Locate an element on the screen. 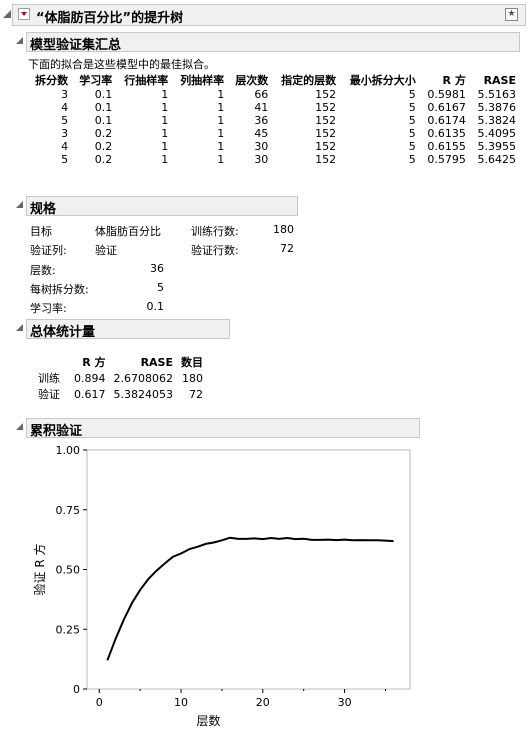  table-row: 训练 0.894 2.6708062 180 is located at coordinates (120, 378).